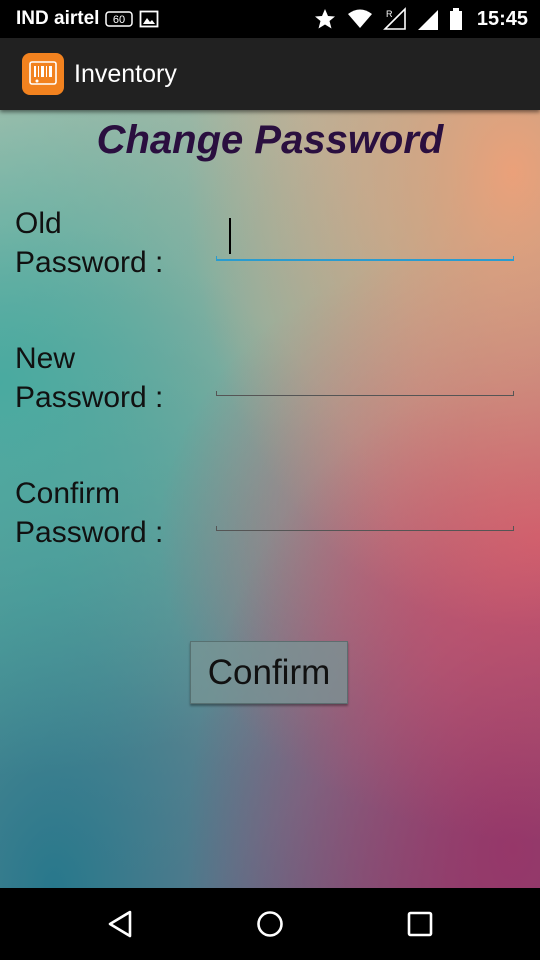 The height and width of the screenshot is (960, 540). I want to click on signal-icon: R, so click(394, 19).